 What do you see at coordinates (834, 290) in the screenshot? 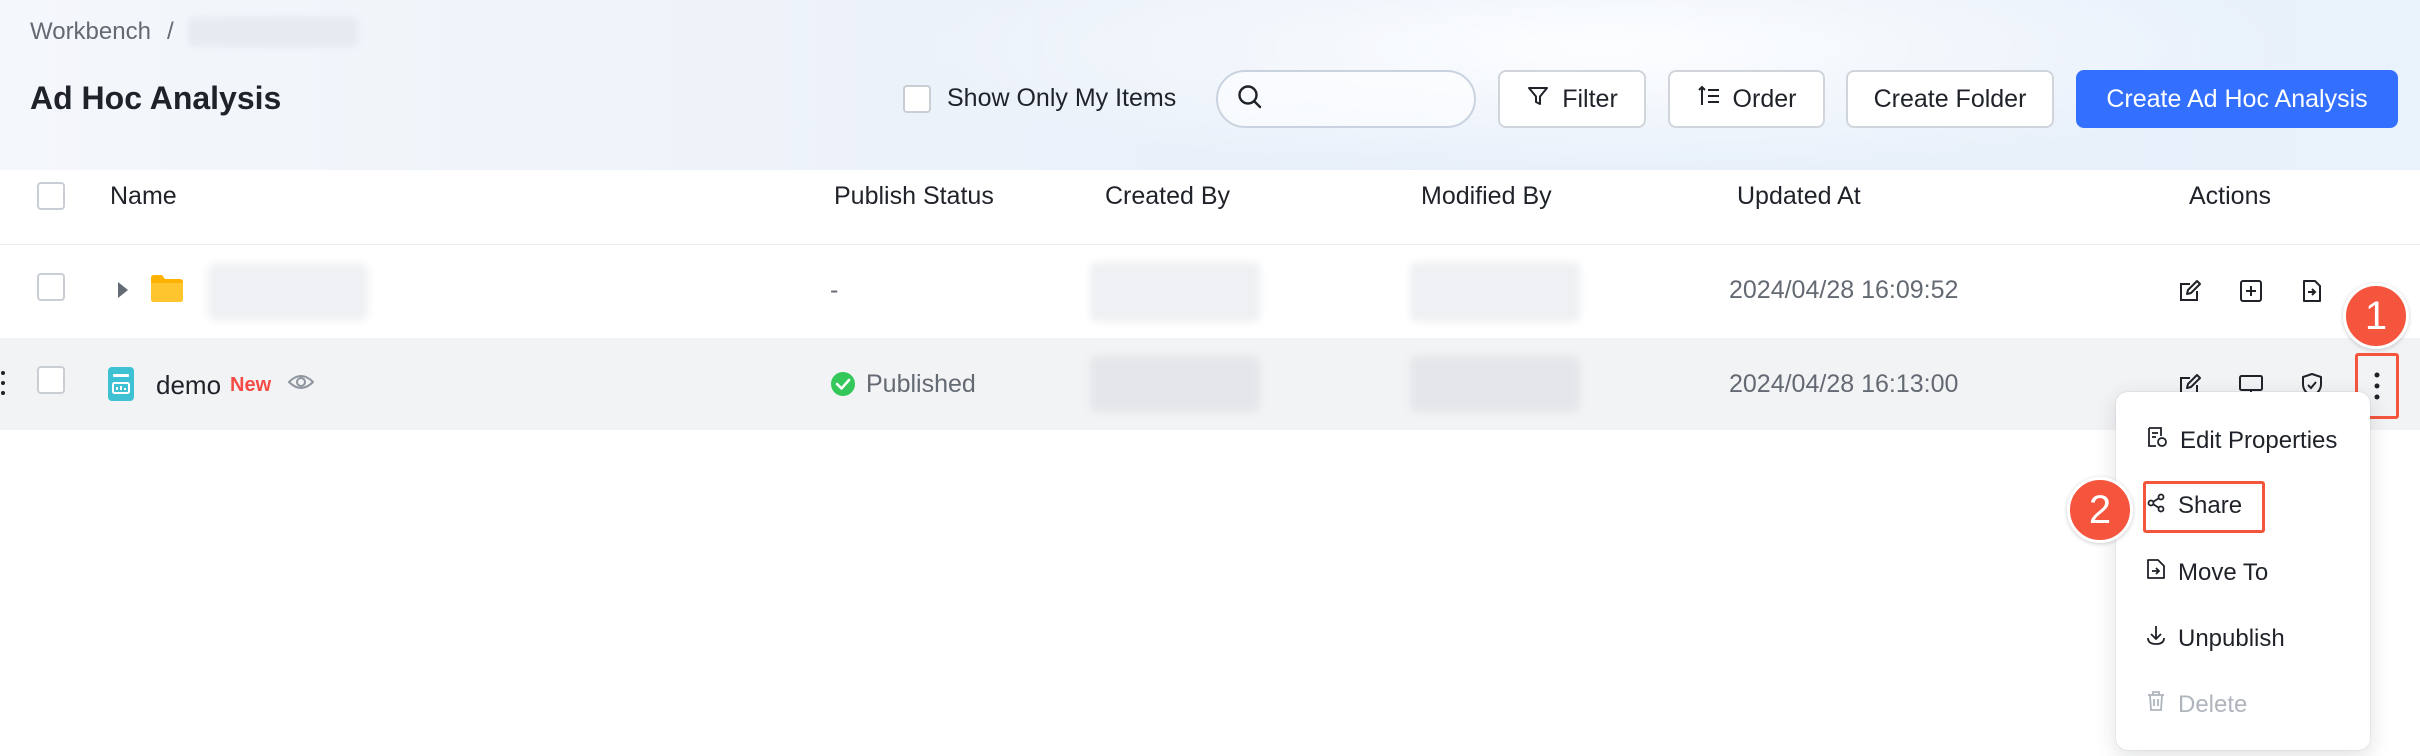
I see `publish-status: -` at bounding box center [834, 290].